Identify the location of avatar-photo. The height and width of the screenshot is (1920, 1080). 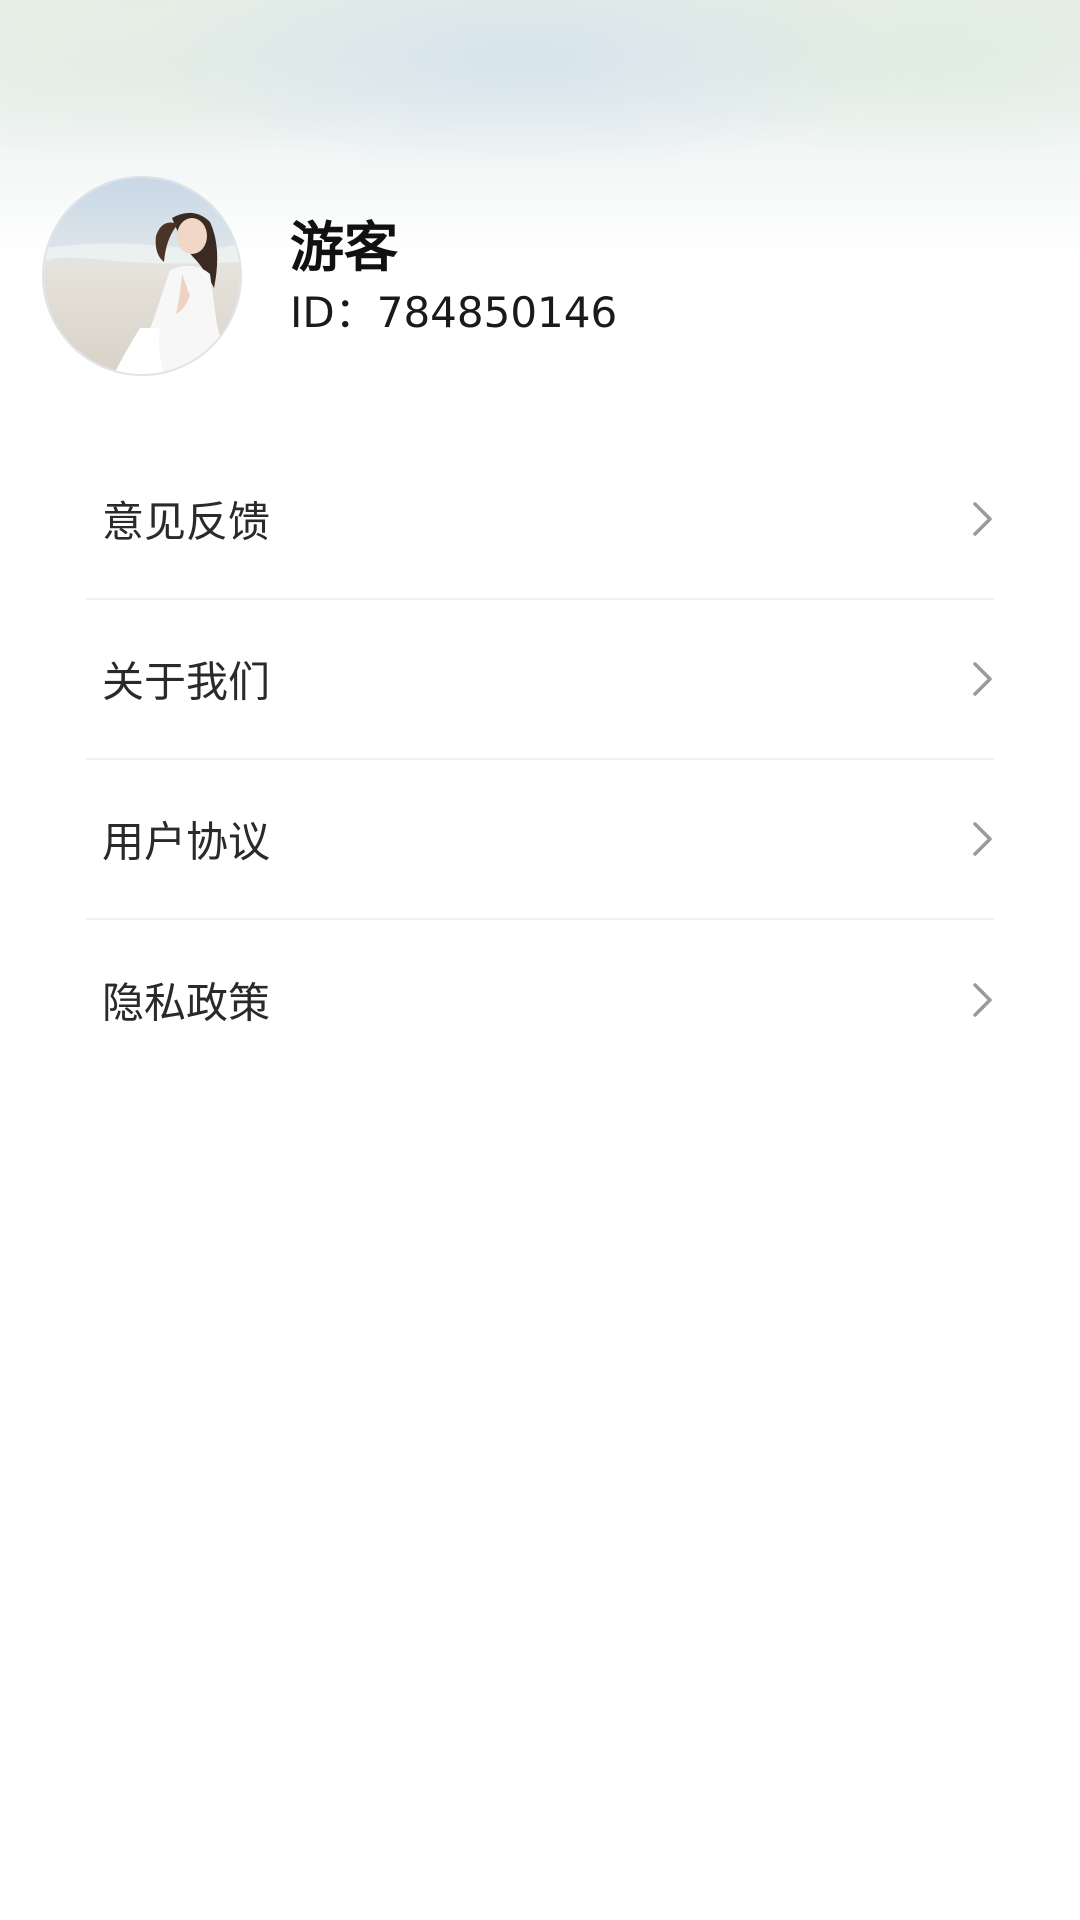
(142, 276).